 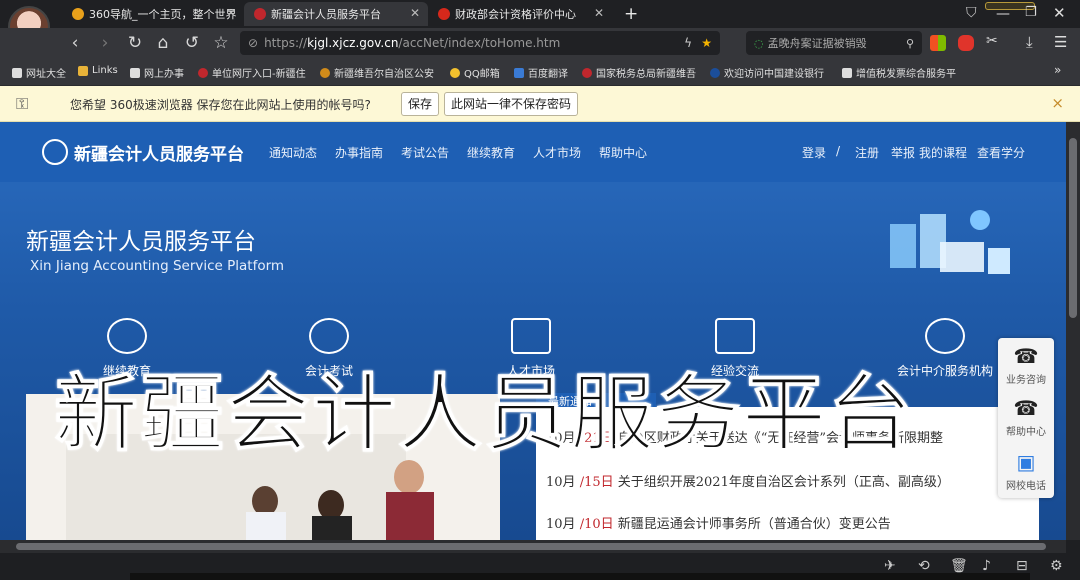 I want to click on handshake-icon, so click(x=945, y=336).